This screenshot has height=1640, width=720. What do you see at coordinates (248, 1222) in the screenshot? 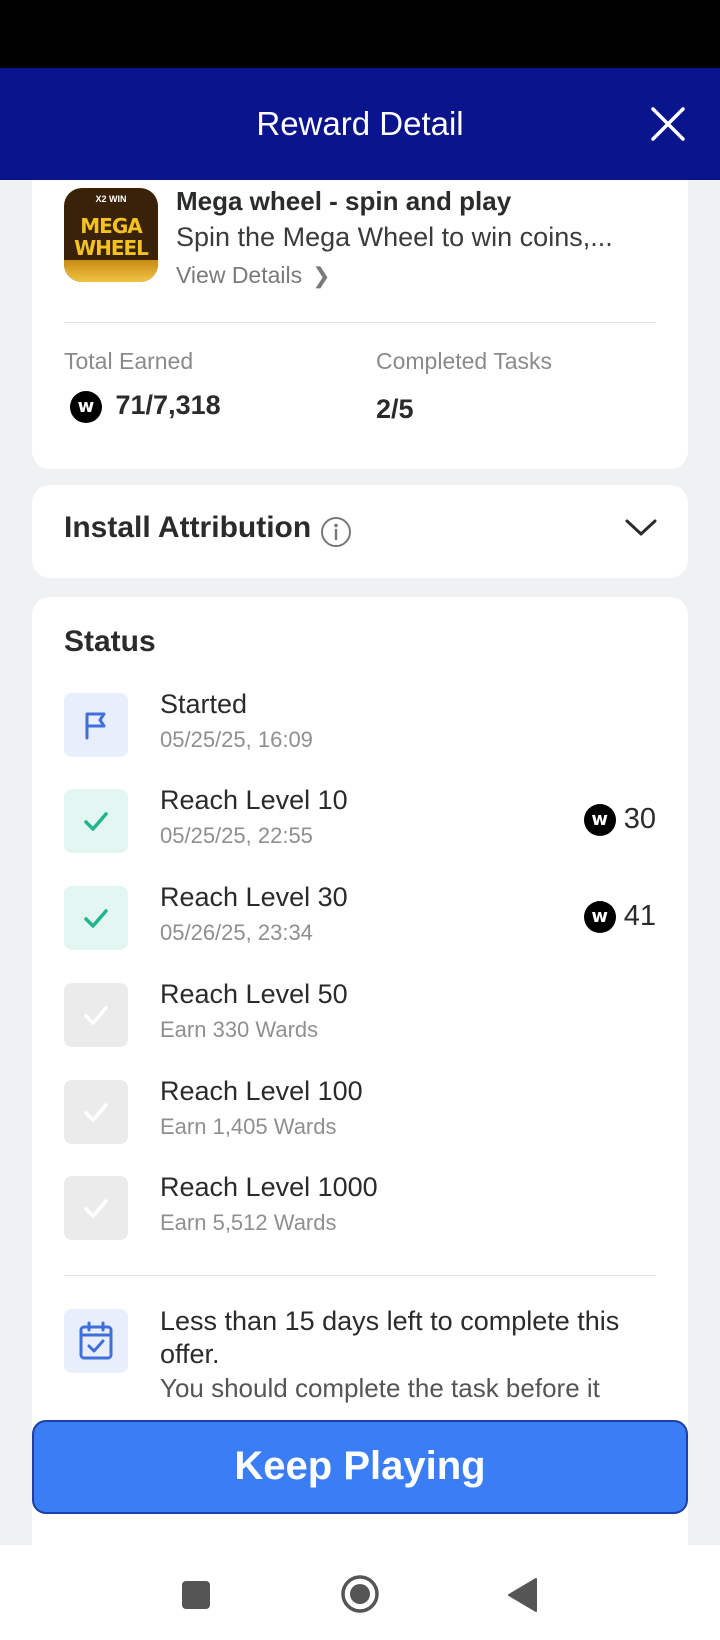
I see `status-item-sub: Earn 5,512 Wards` at bounding box center [248, 1222].